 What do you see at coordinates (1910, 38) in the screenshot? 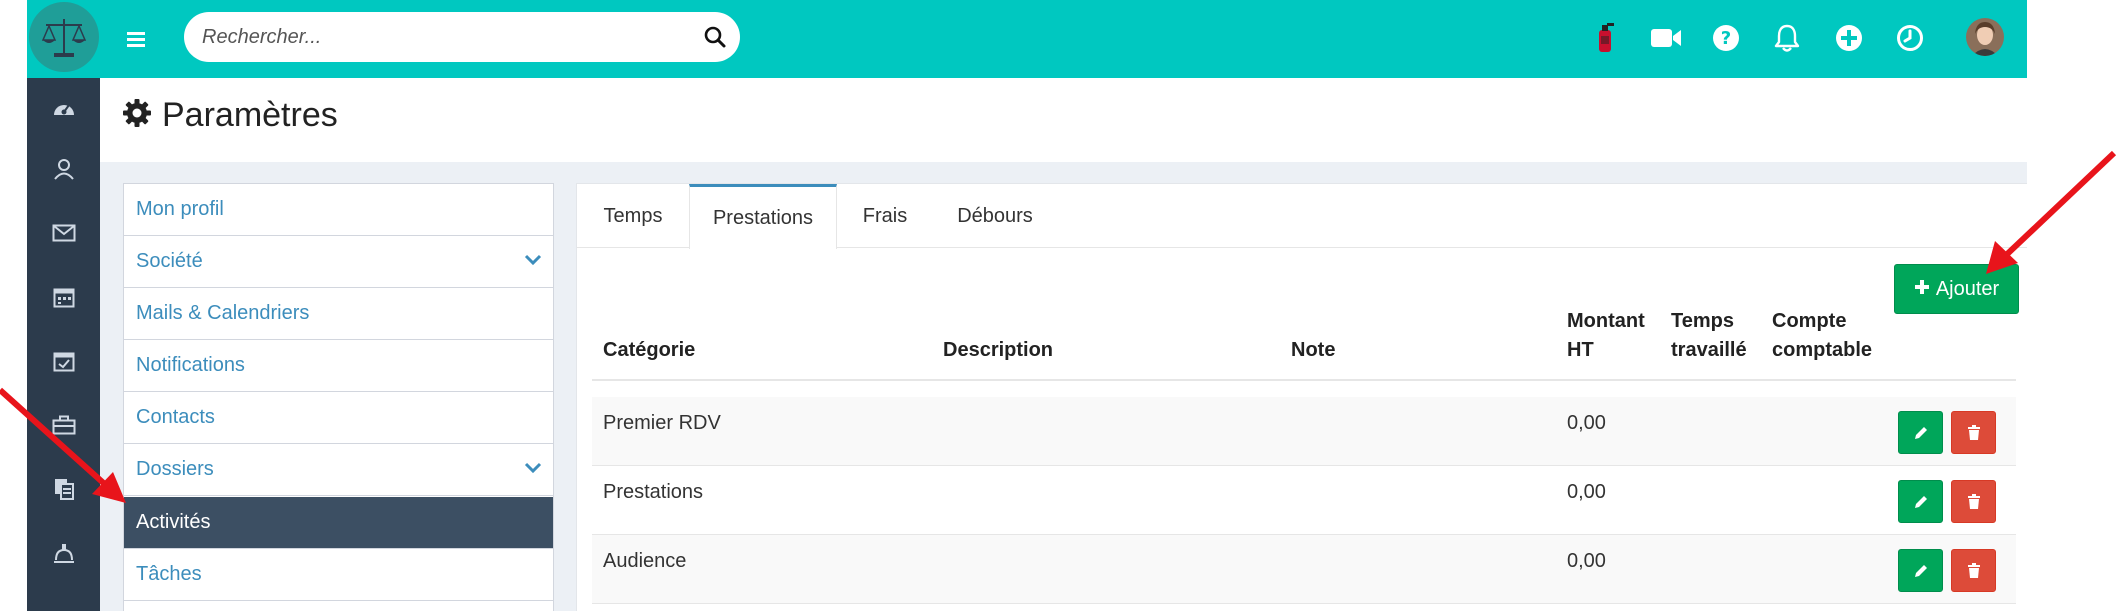
I see `clock-icon` at bounding box center [1910, 38].